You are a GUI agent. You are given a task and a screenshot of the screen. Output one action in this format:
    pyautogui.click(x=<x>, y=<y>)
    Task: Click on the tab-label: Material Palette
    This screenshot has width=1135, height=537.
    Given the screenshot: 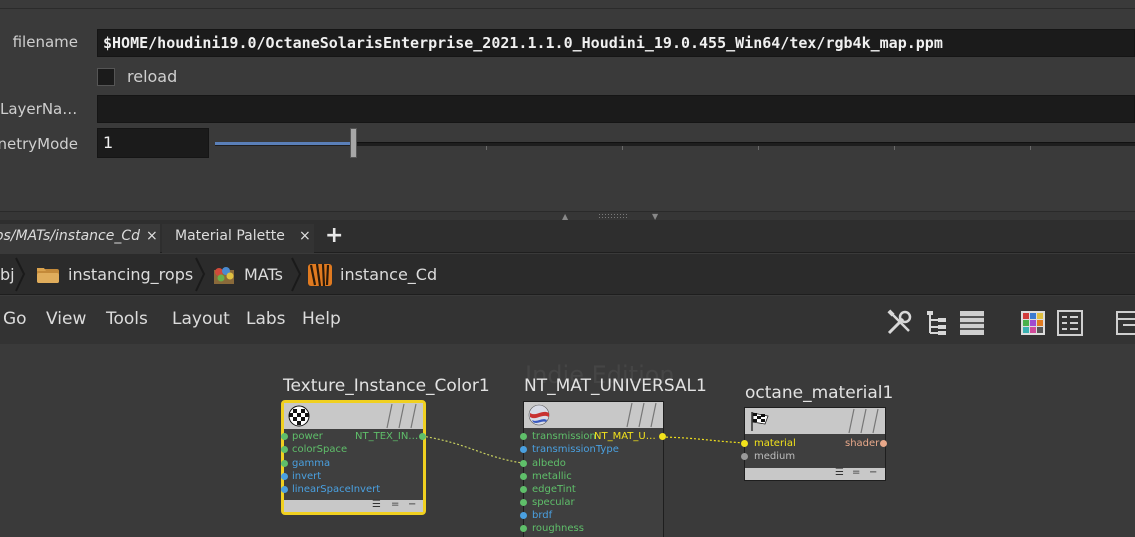 What is the action you would take?
    pyautogui.click(x=230, y=236)
    